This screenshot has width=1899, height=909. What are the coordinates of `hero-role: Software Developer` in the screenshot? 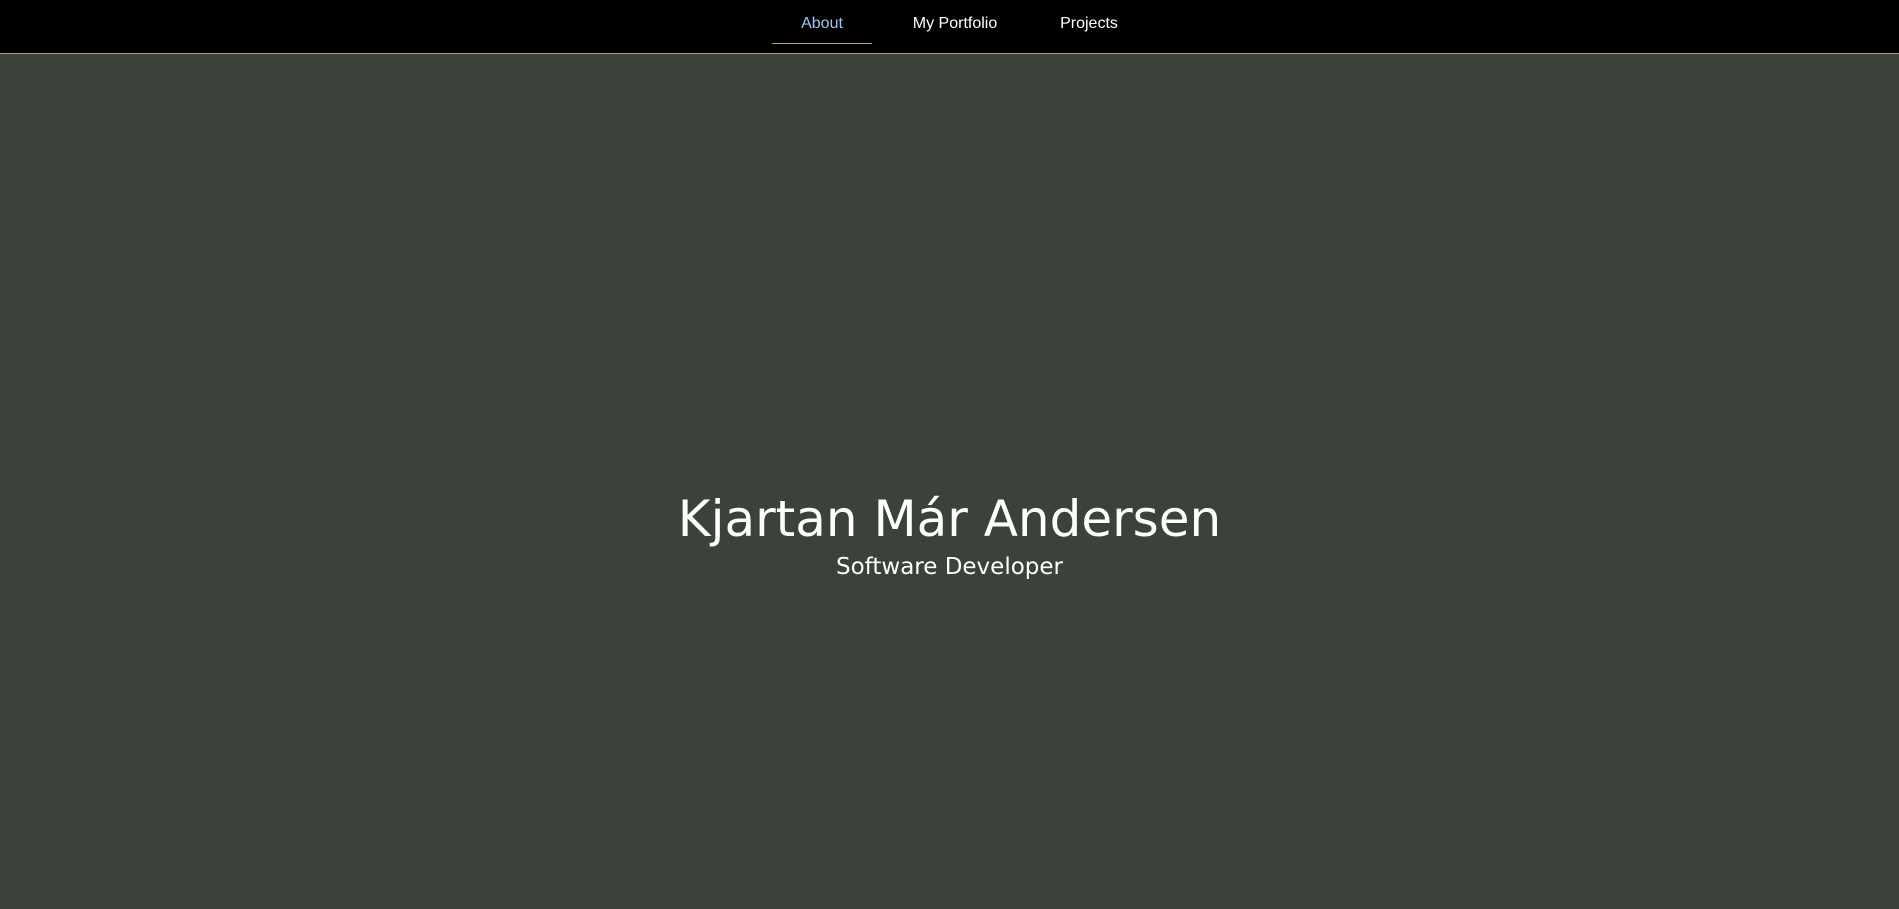 It's located at (949, 567).